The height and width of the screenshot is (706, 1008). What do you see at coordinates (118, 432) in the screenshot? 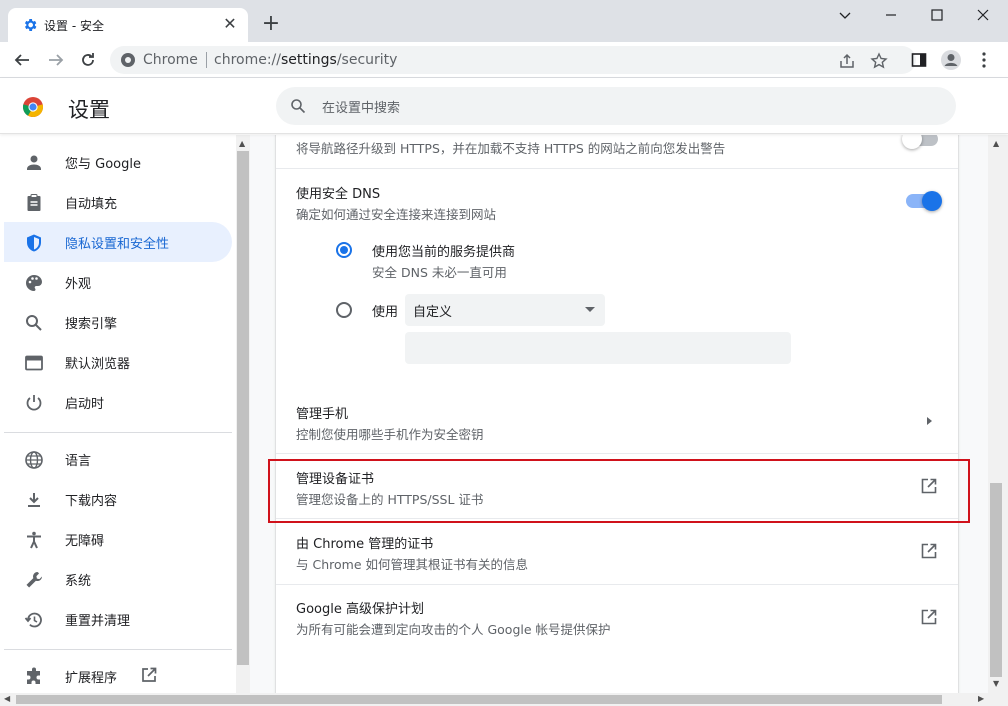
I see `sidebar-divider` at bounding box center [118, 432].